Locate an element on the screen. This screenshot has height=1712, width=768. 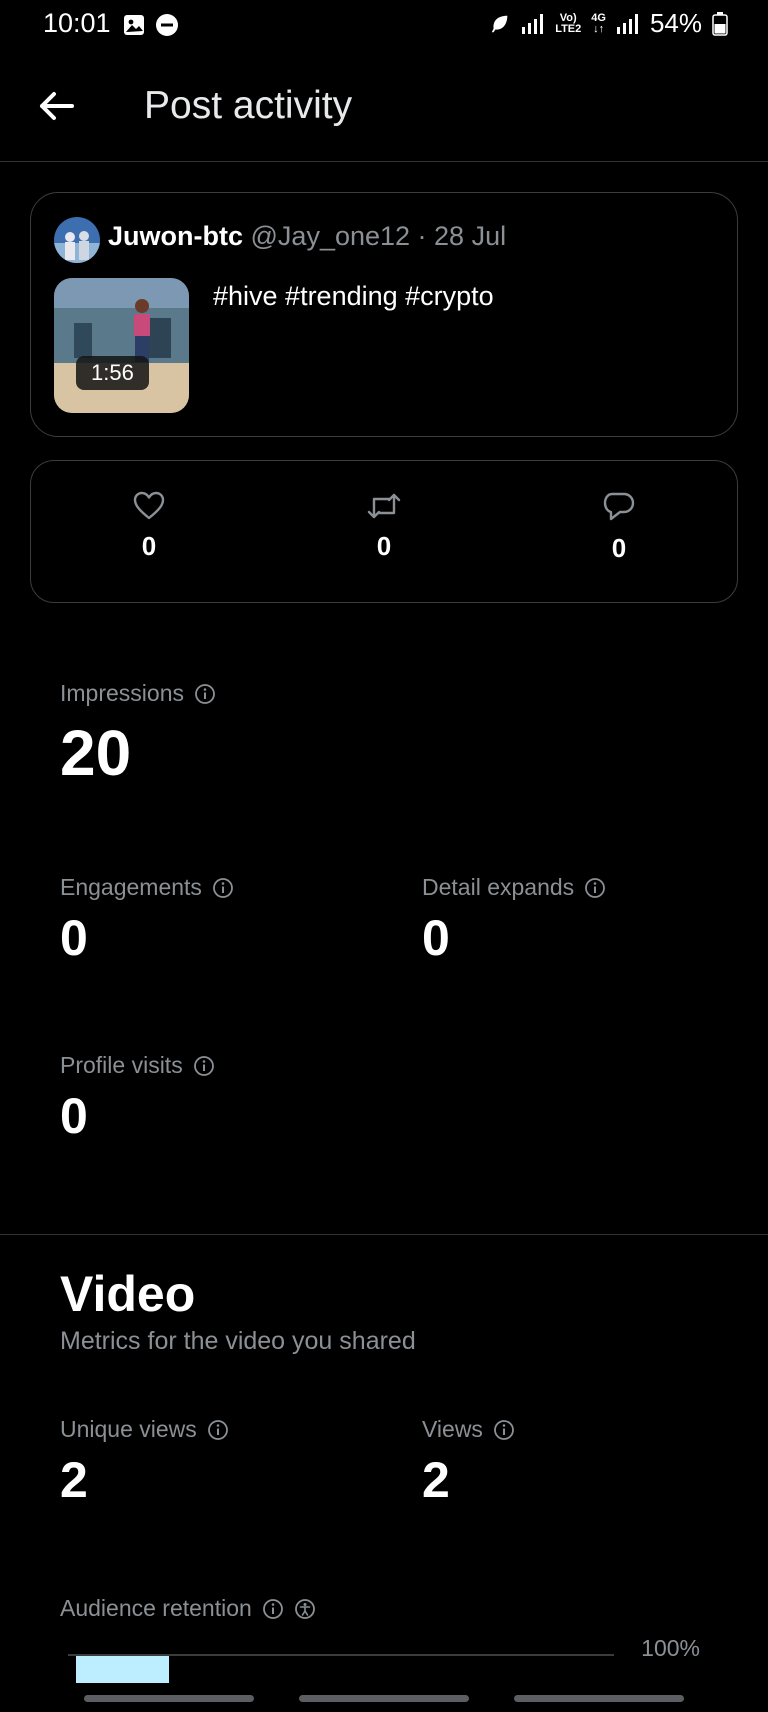
unique-views-value: 2 is located at coordinates (74, 1480).